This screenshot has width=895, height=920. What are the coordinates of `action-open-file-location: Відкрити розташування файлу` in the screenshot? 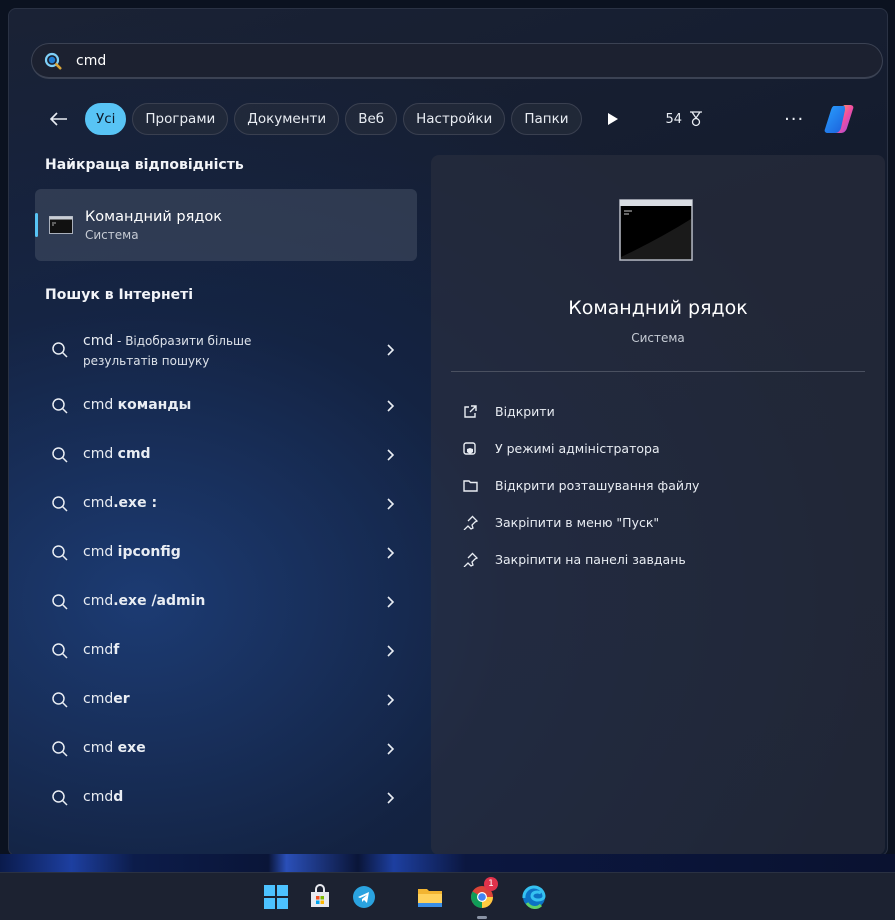 It's located at (580, 485).